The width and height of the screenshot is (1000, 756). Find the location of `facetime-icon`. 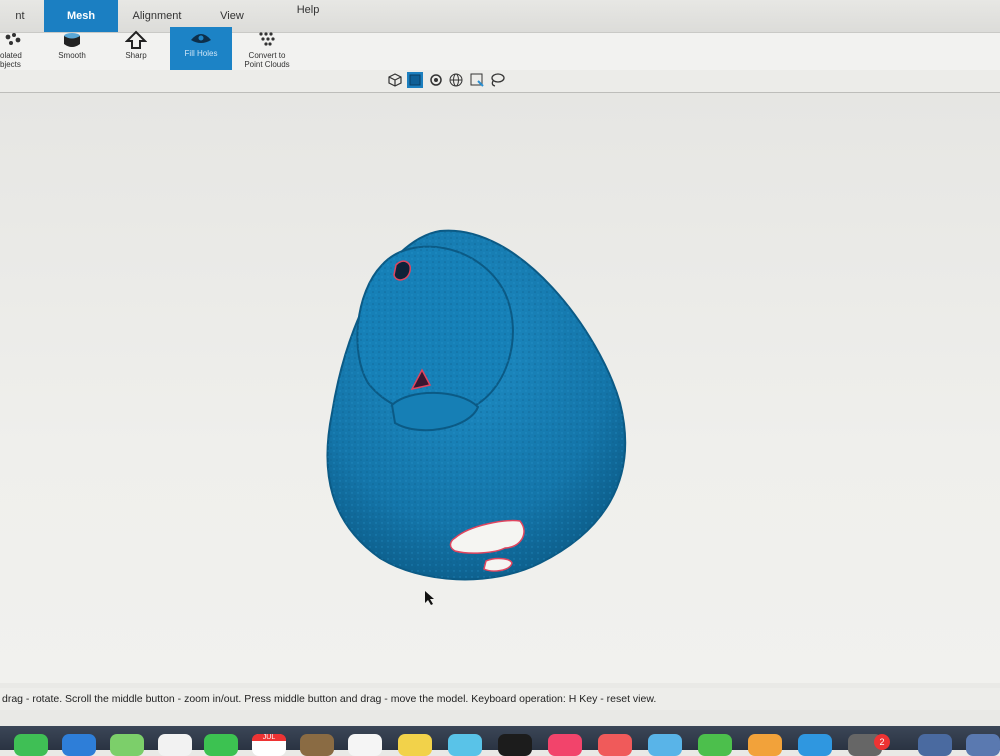

facetime-icon is located at coordinates (221, 745).